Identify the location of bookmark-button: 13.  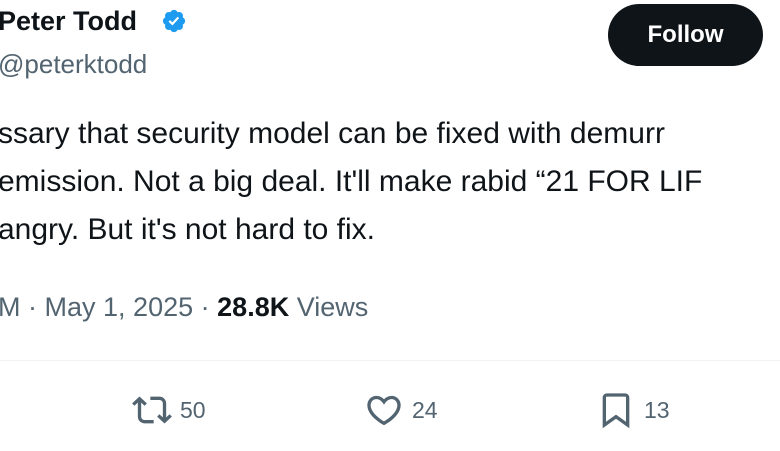
(633, 410).